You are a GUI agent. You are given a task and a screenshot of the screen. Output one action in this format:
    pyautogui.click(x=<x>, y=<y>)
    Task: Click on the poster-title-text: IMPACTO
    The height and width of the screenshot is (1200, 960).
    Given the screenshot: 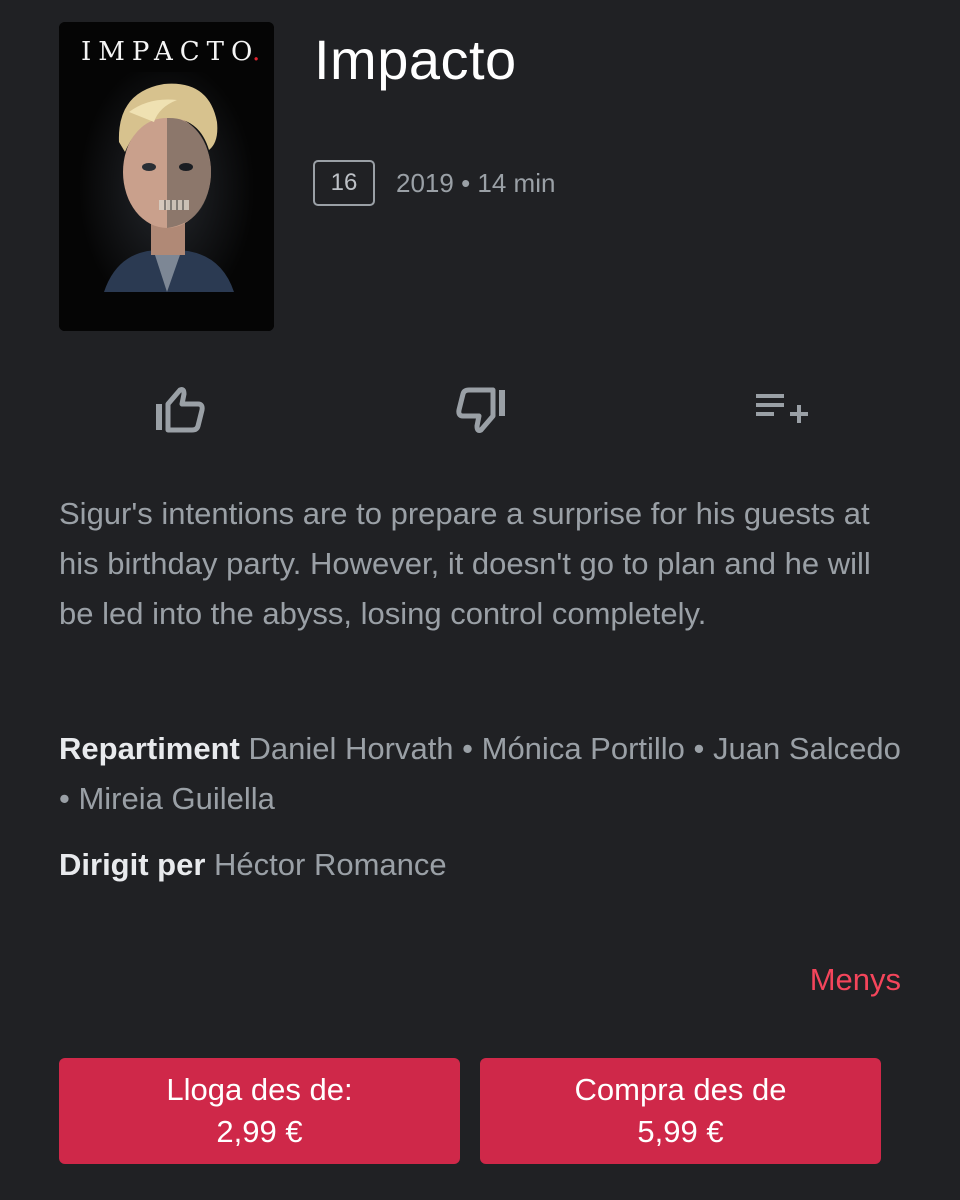 What is the action you would take?
    pyautogui.click(x=170, y=52)
    